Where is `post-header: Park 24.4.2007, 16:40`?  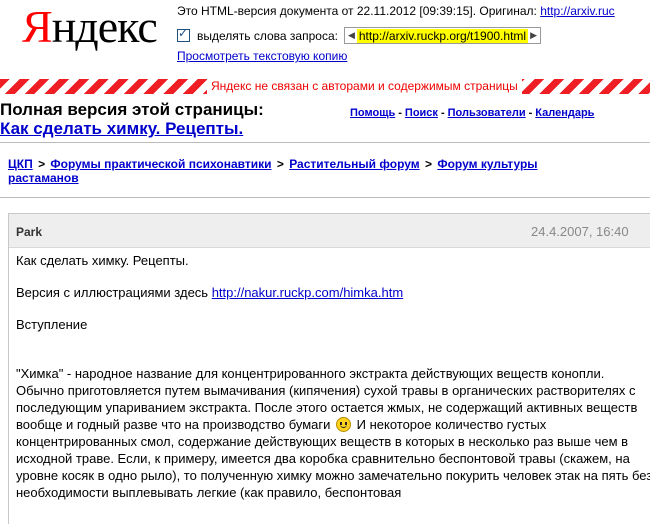 post-header: Park 24.4.2007, 16:40 is located at coordinates (329, 231).